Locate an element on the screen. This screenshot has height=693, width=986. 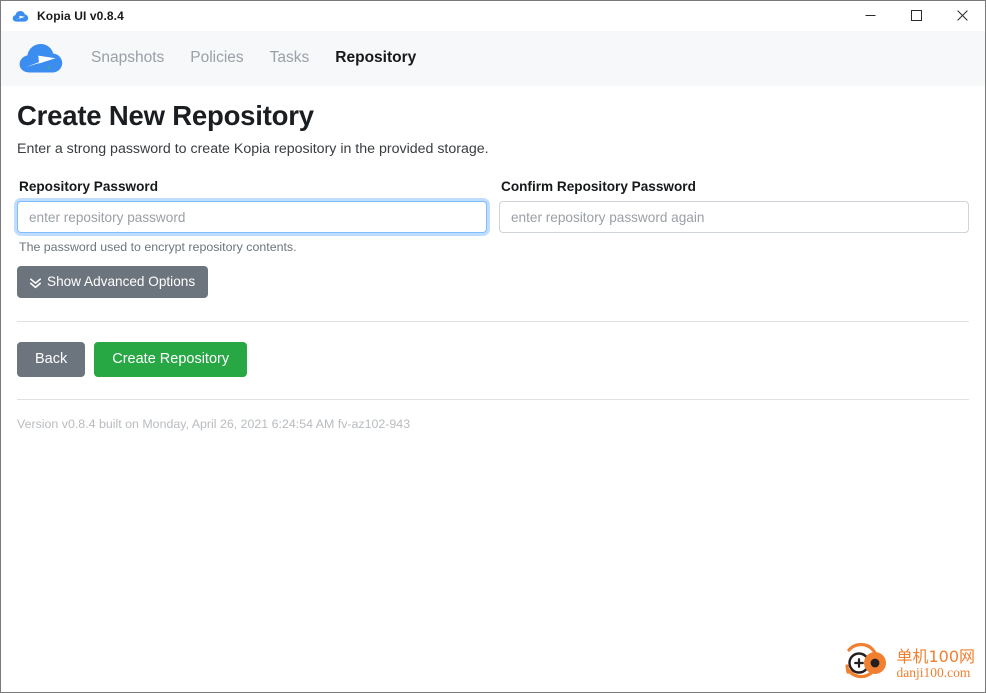
section-divider-top is located at coordinates (493, 322).